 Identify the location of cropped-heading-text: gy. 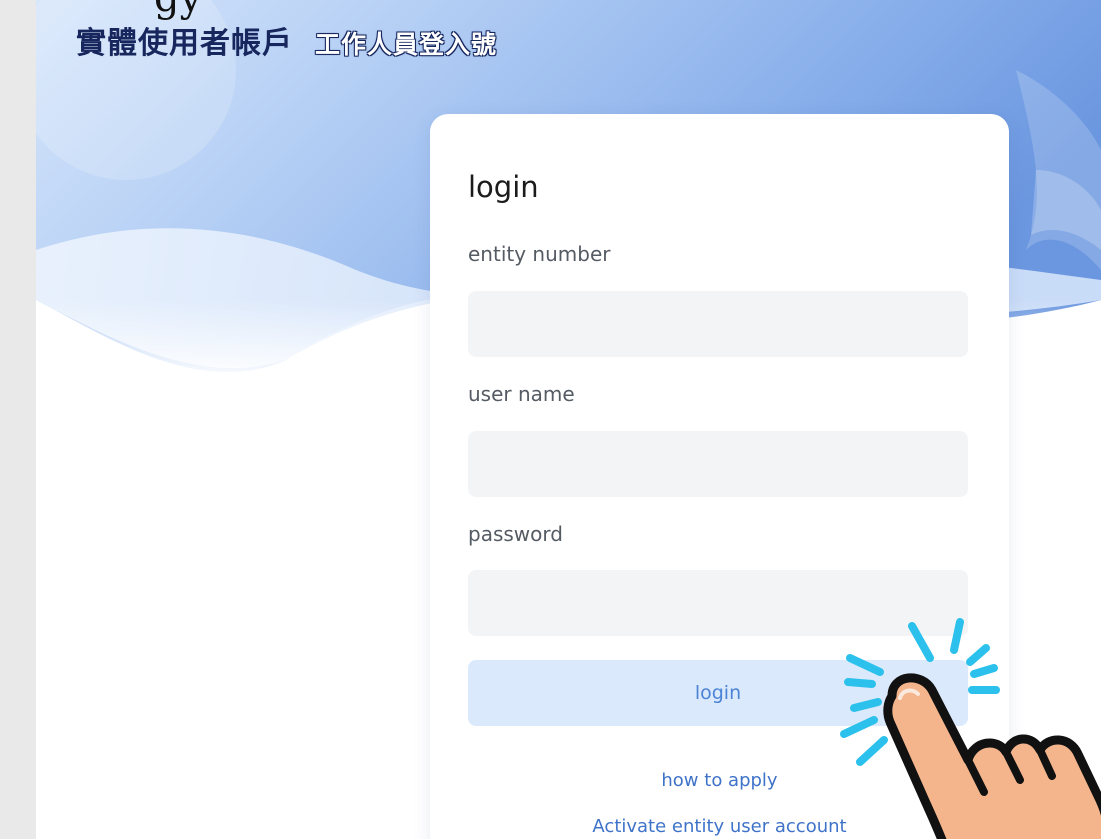
(178, 9).